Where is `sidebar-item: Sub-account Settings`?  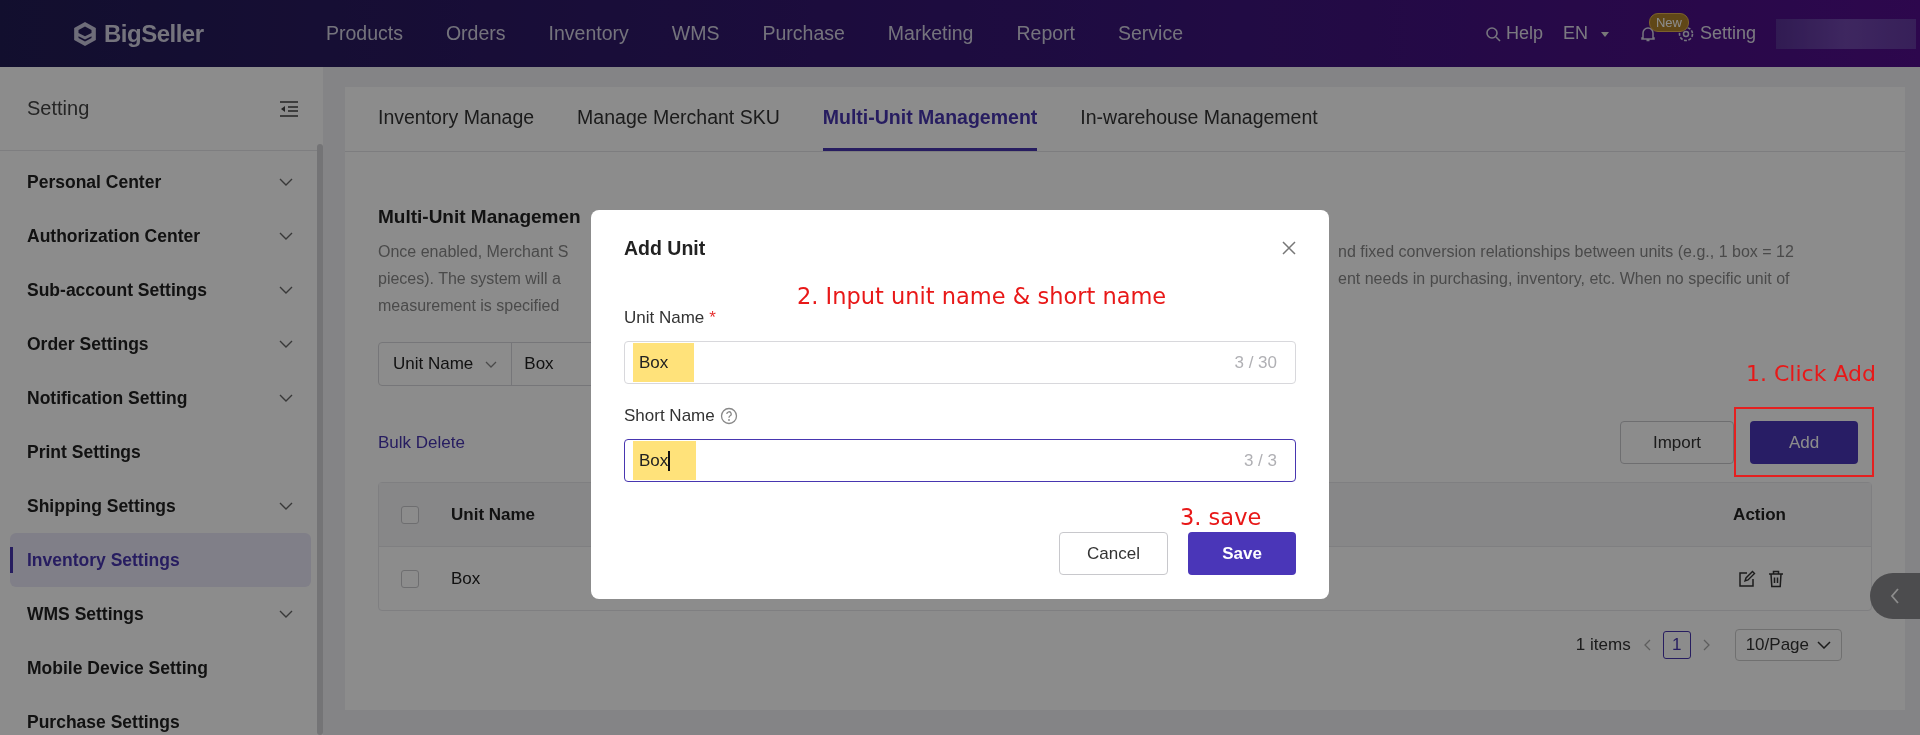 sidebar-item: Sub-account Settings is located at coordinates (160, 290).